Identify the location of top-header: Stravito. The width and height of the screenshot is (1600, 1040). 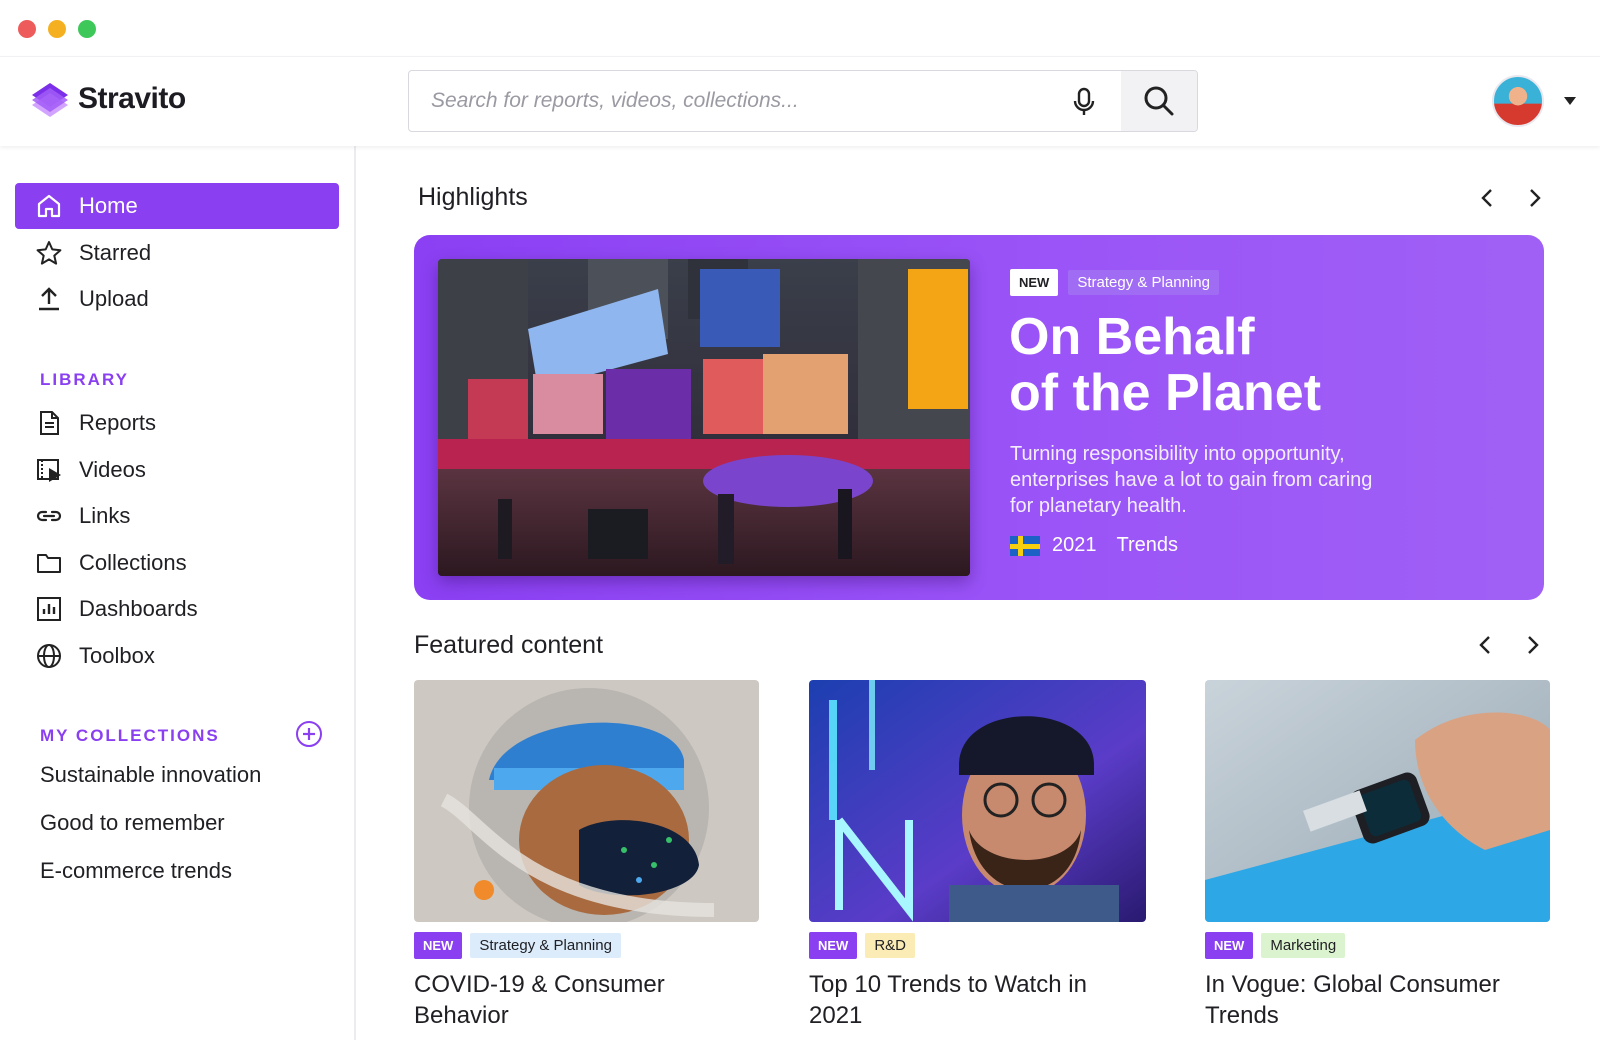
(800, 101).